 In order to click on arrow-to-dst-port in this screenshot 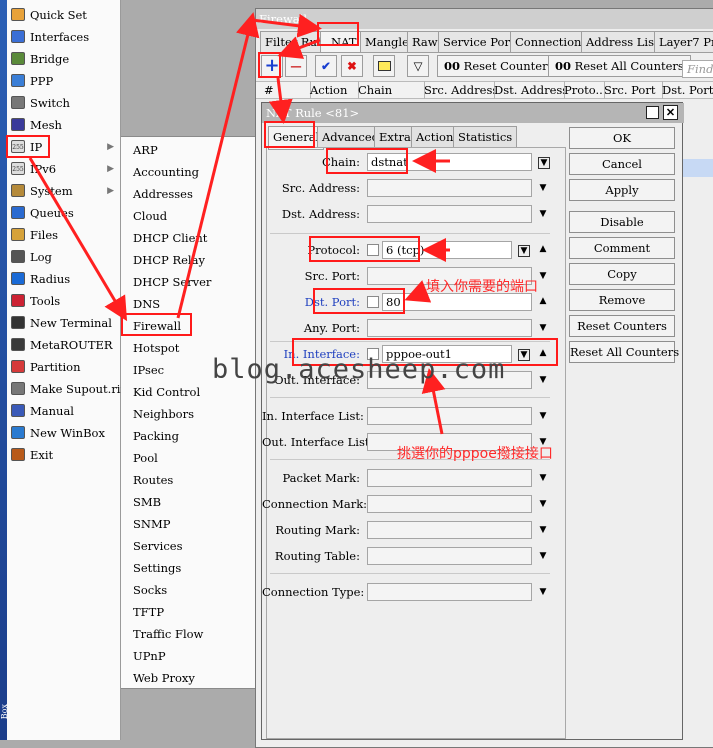, I will do `click(418, 291)`.